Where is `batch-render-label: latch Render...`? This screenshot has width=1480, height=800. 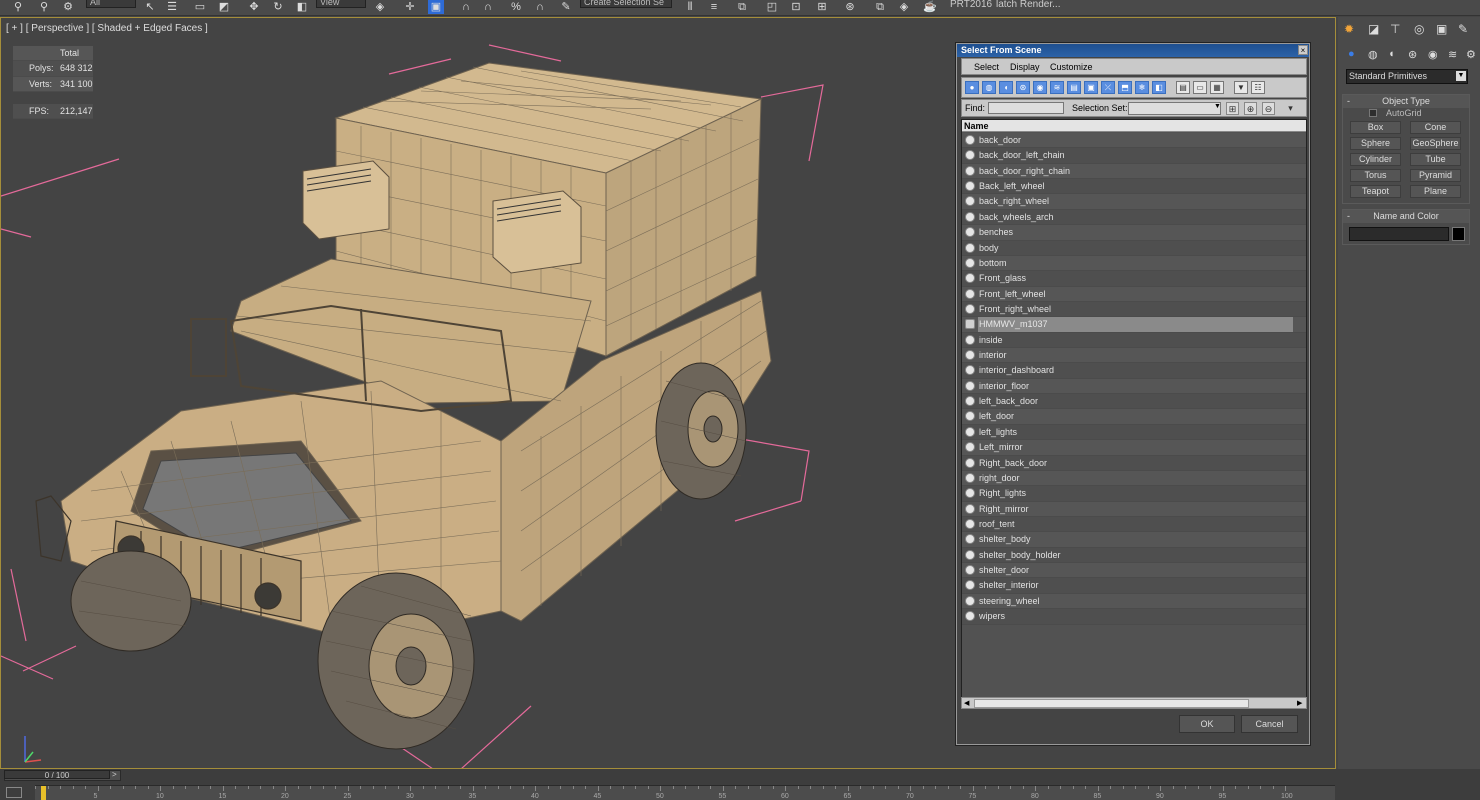
batch-render-label: latch Render... is located at coordinates (1028, 5).